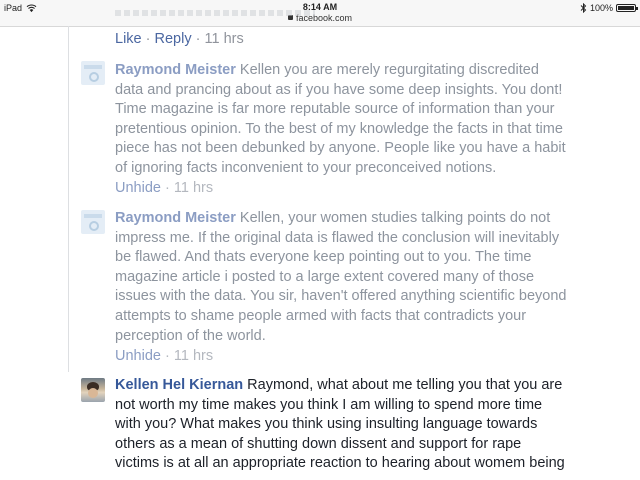  I want to click on status-bar: iPad 8:14 AM facebook.com 100%, so click(320, 13).